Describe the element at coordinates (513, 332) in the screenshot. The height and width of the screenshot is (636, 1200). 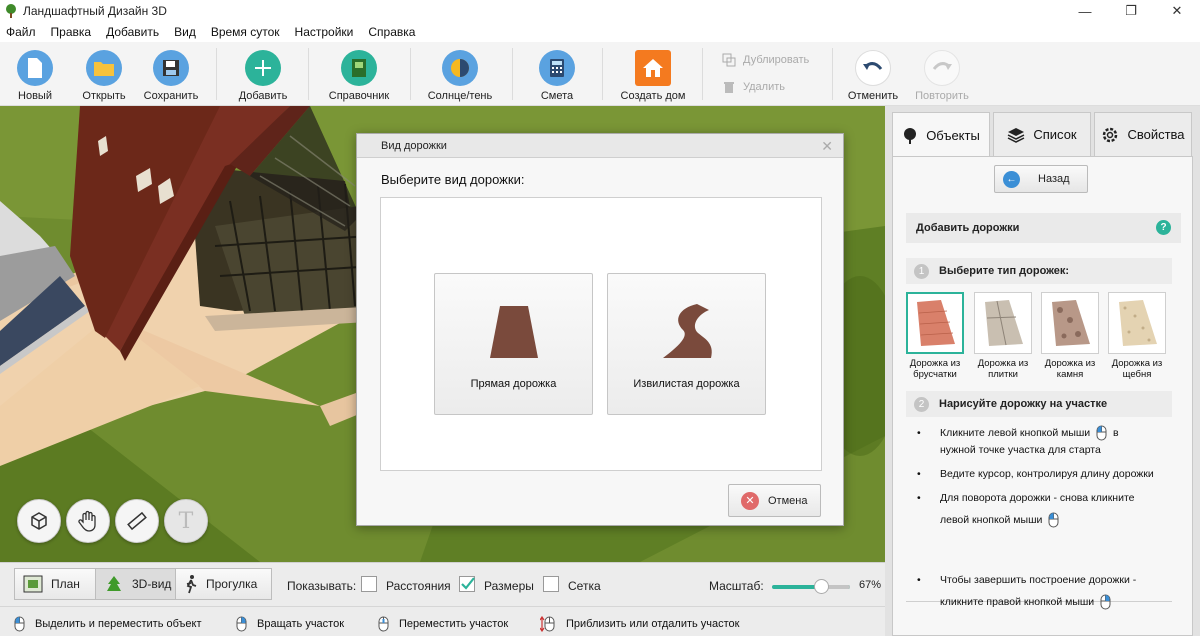
I see `straight-path-icon` at that location.